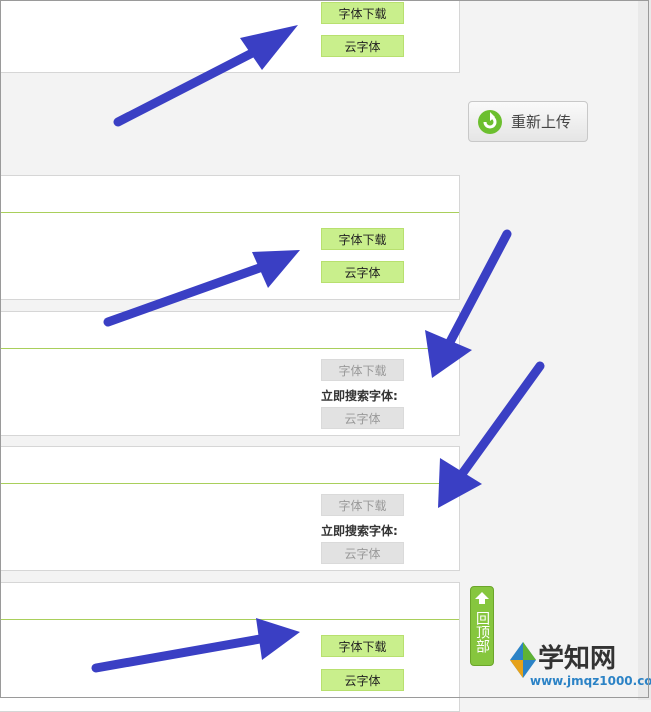 This screenshot has width=651, height=712. Describe the element at coordinates (482, 632) in the screenshot. I see `back-to-top-label: 回顶部` at that location.